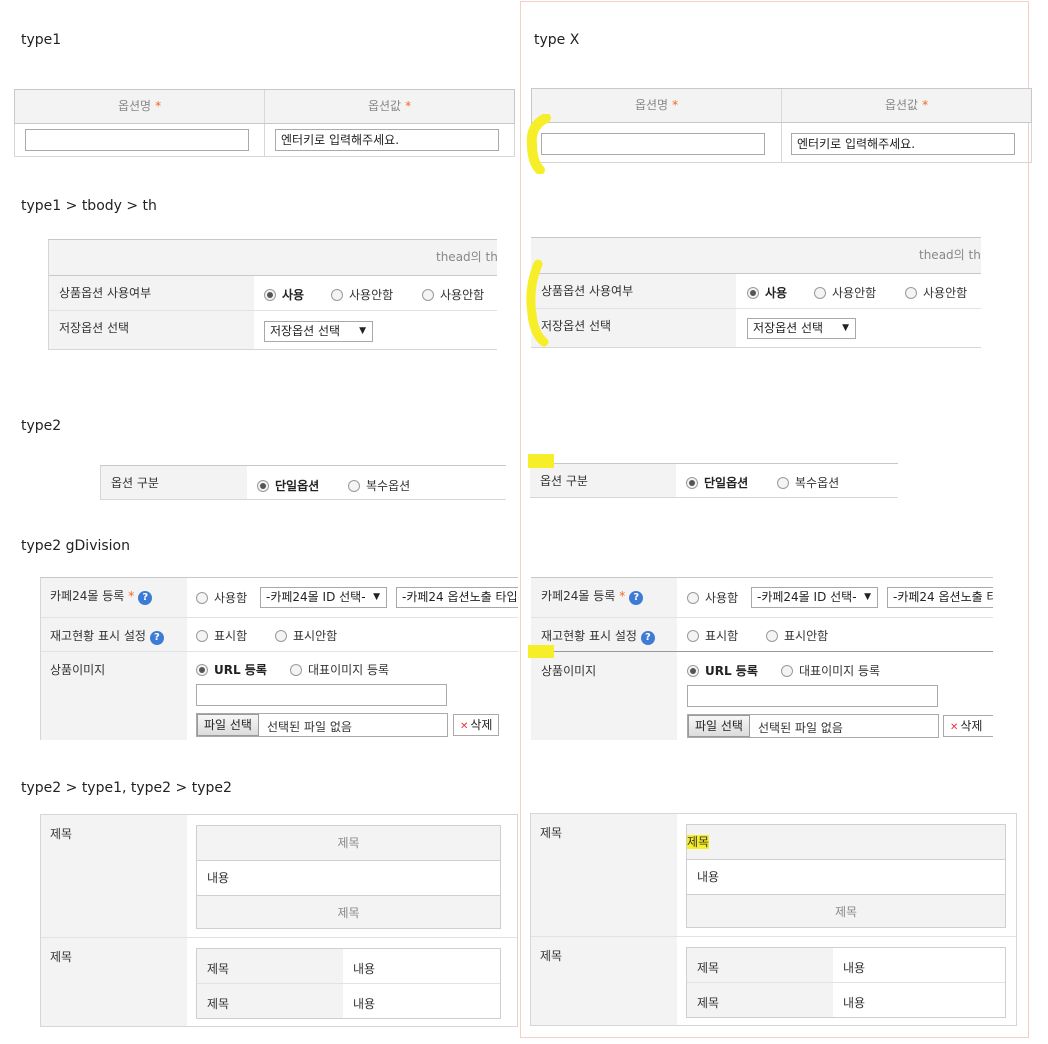 This screenshot has height=1044, width=1048. I want to click on radio-display: 표시함, so click(221, 635).